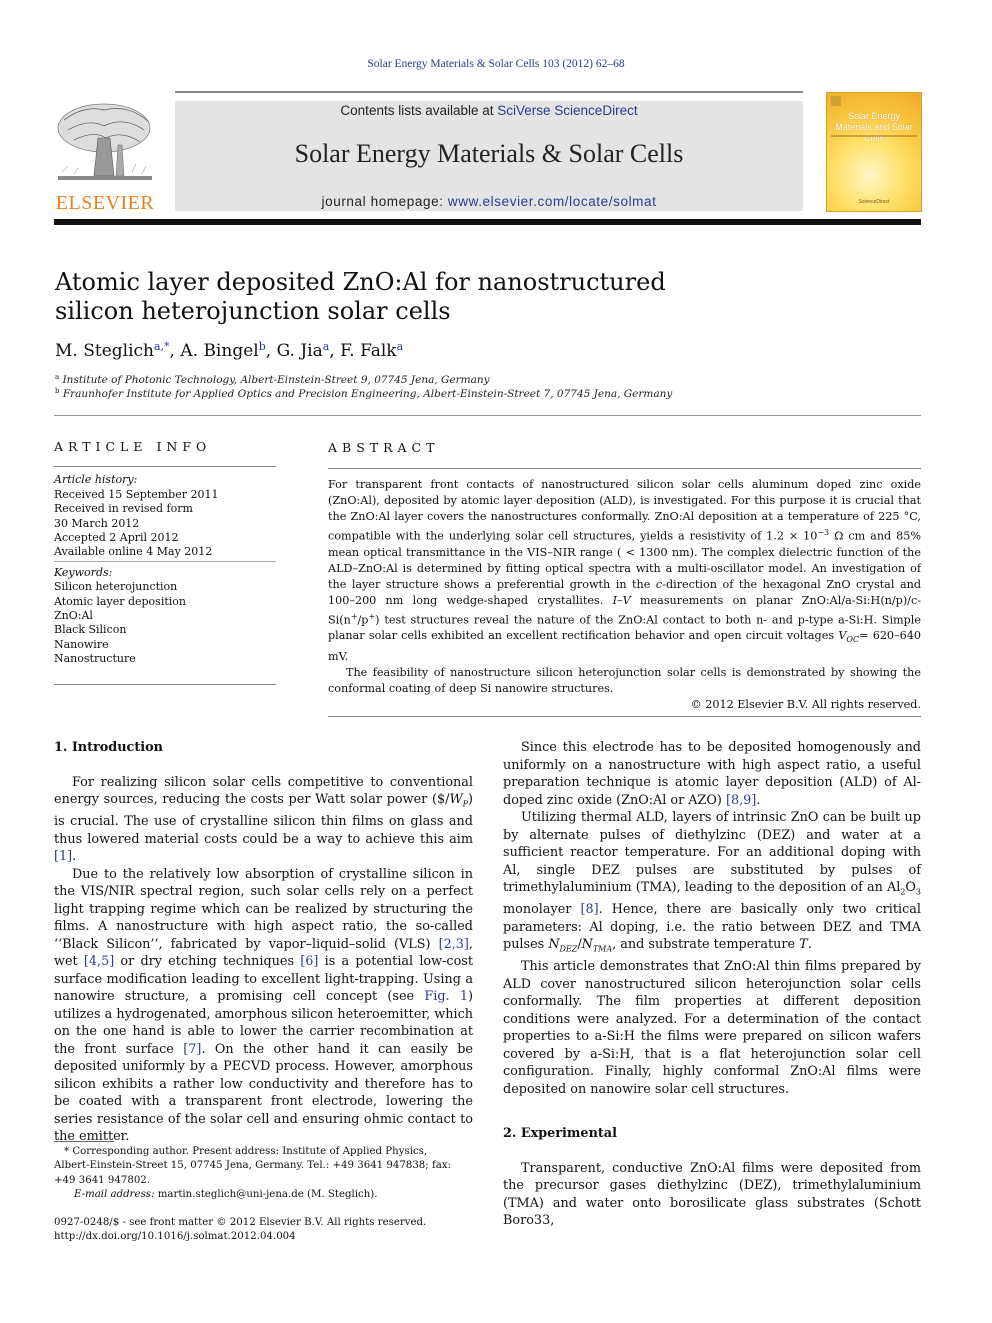 This screenshot has height=1323, width=992. Describe the element at coordinates (63, 856) in the screenshot. I see `citation-link: [1]` at that location.